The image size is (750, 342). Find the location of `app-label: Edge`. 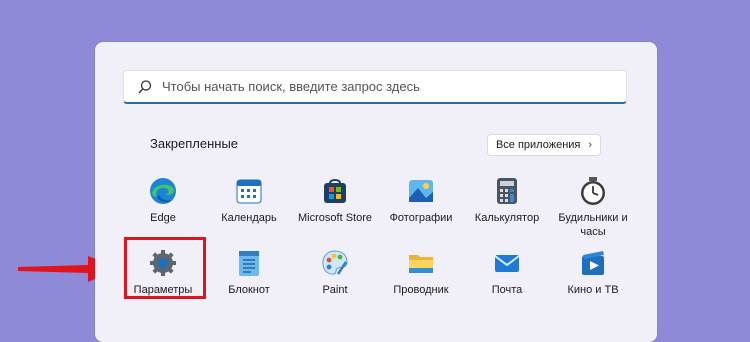

app-label: Edge is located at coordinates (163, 218).